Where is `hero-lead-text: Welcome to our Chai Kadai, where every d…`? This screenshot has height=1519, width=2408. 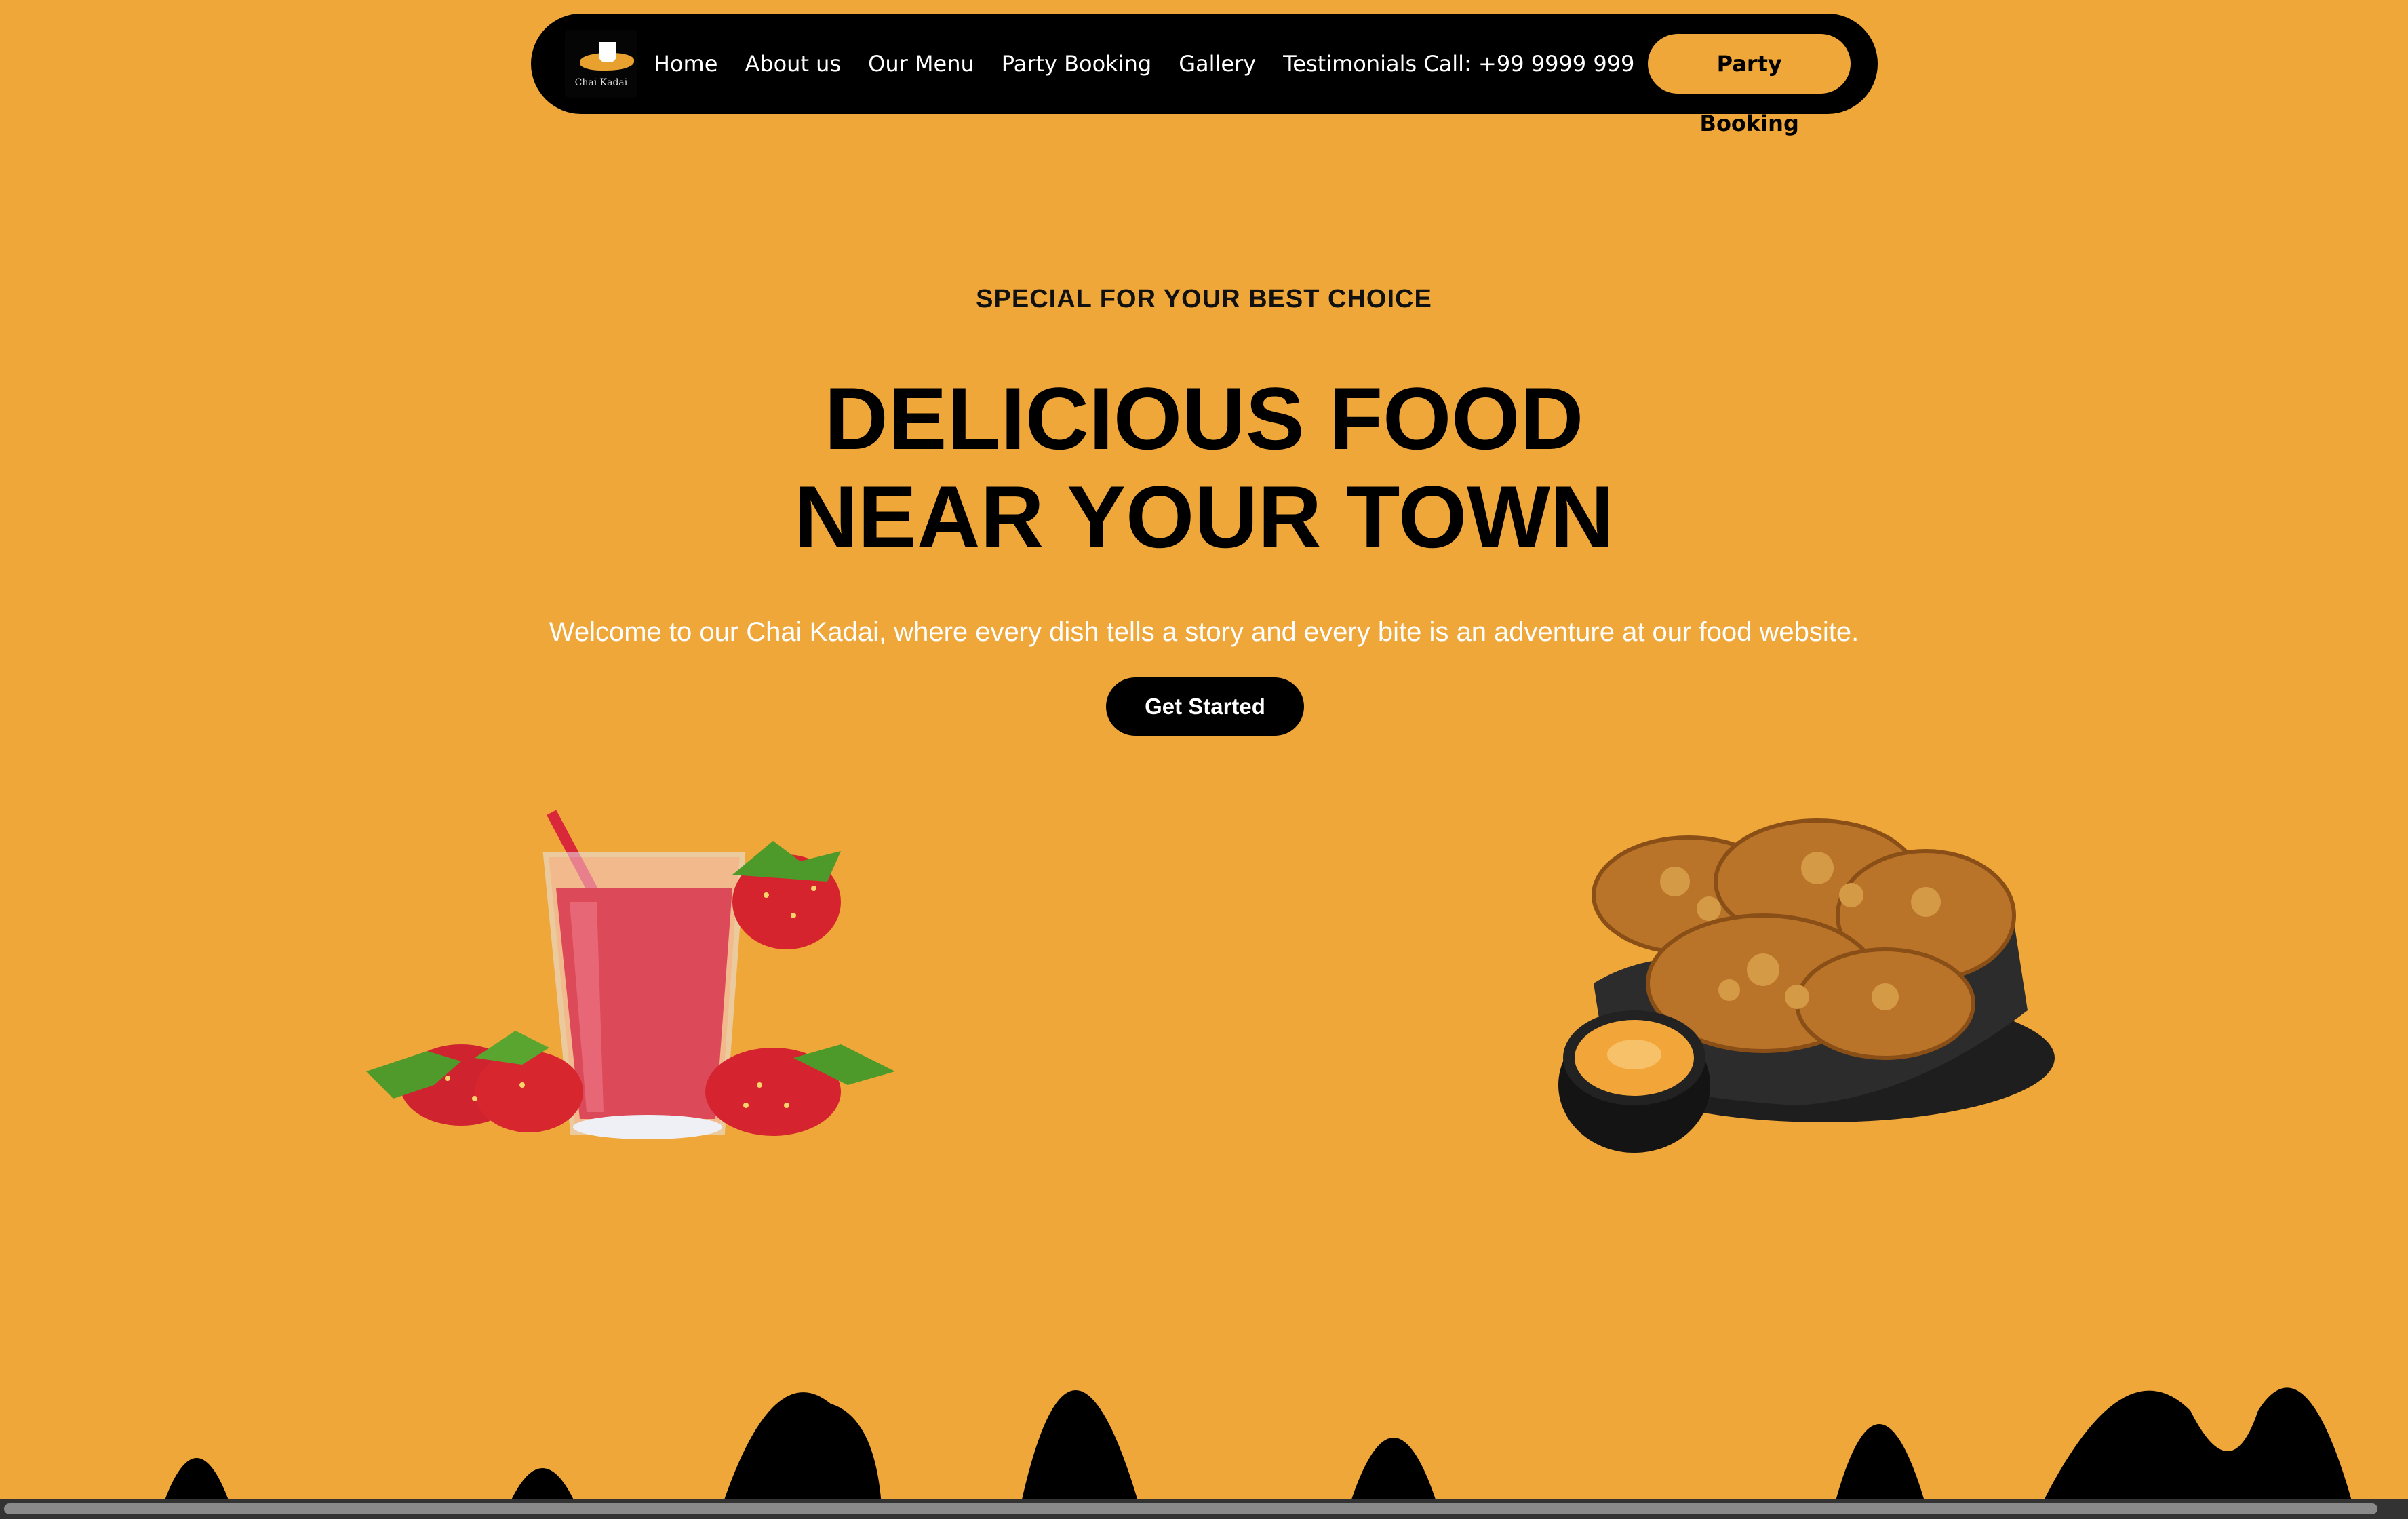 hero-lead-text: Welcome to our Chai Kadai, where every d… is located at coordinates (1204, 632).